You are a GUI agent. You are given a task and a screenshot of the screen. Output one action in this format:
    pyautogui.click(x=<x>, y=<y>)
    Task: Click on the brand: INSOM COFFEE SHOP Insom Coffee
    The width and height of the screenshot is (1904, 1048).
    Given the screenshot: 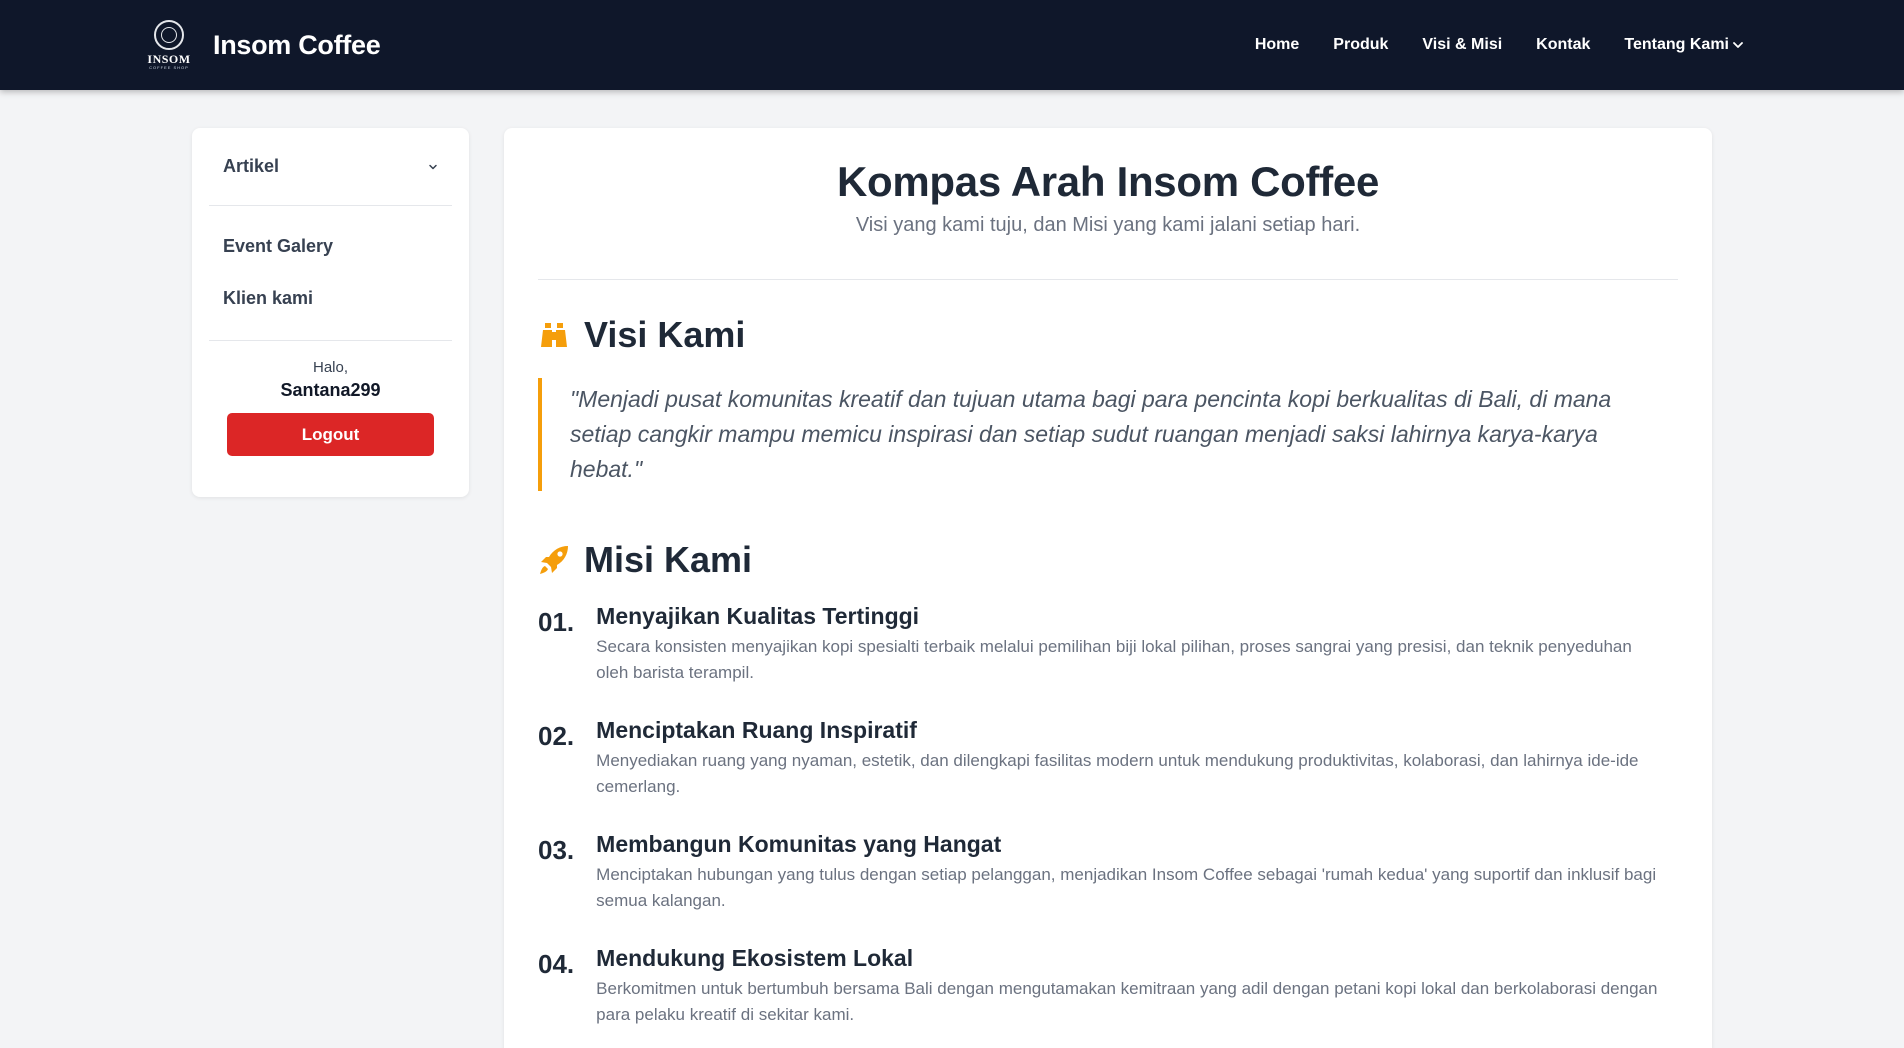 What is the action you would take?
    pyautogui.click(x=263, y=45)
    